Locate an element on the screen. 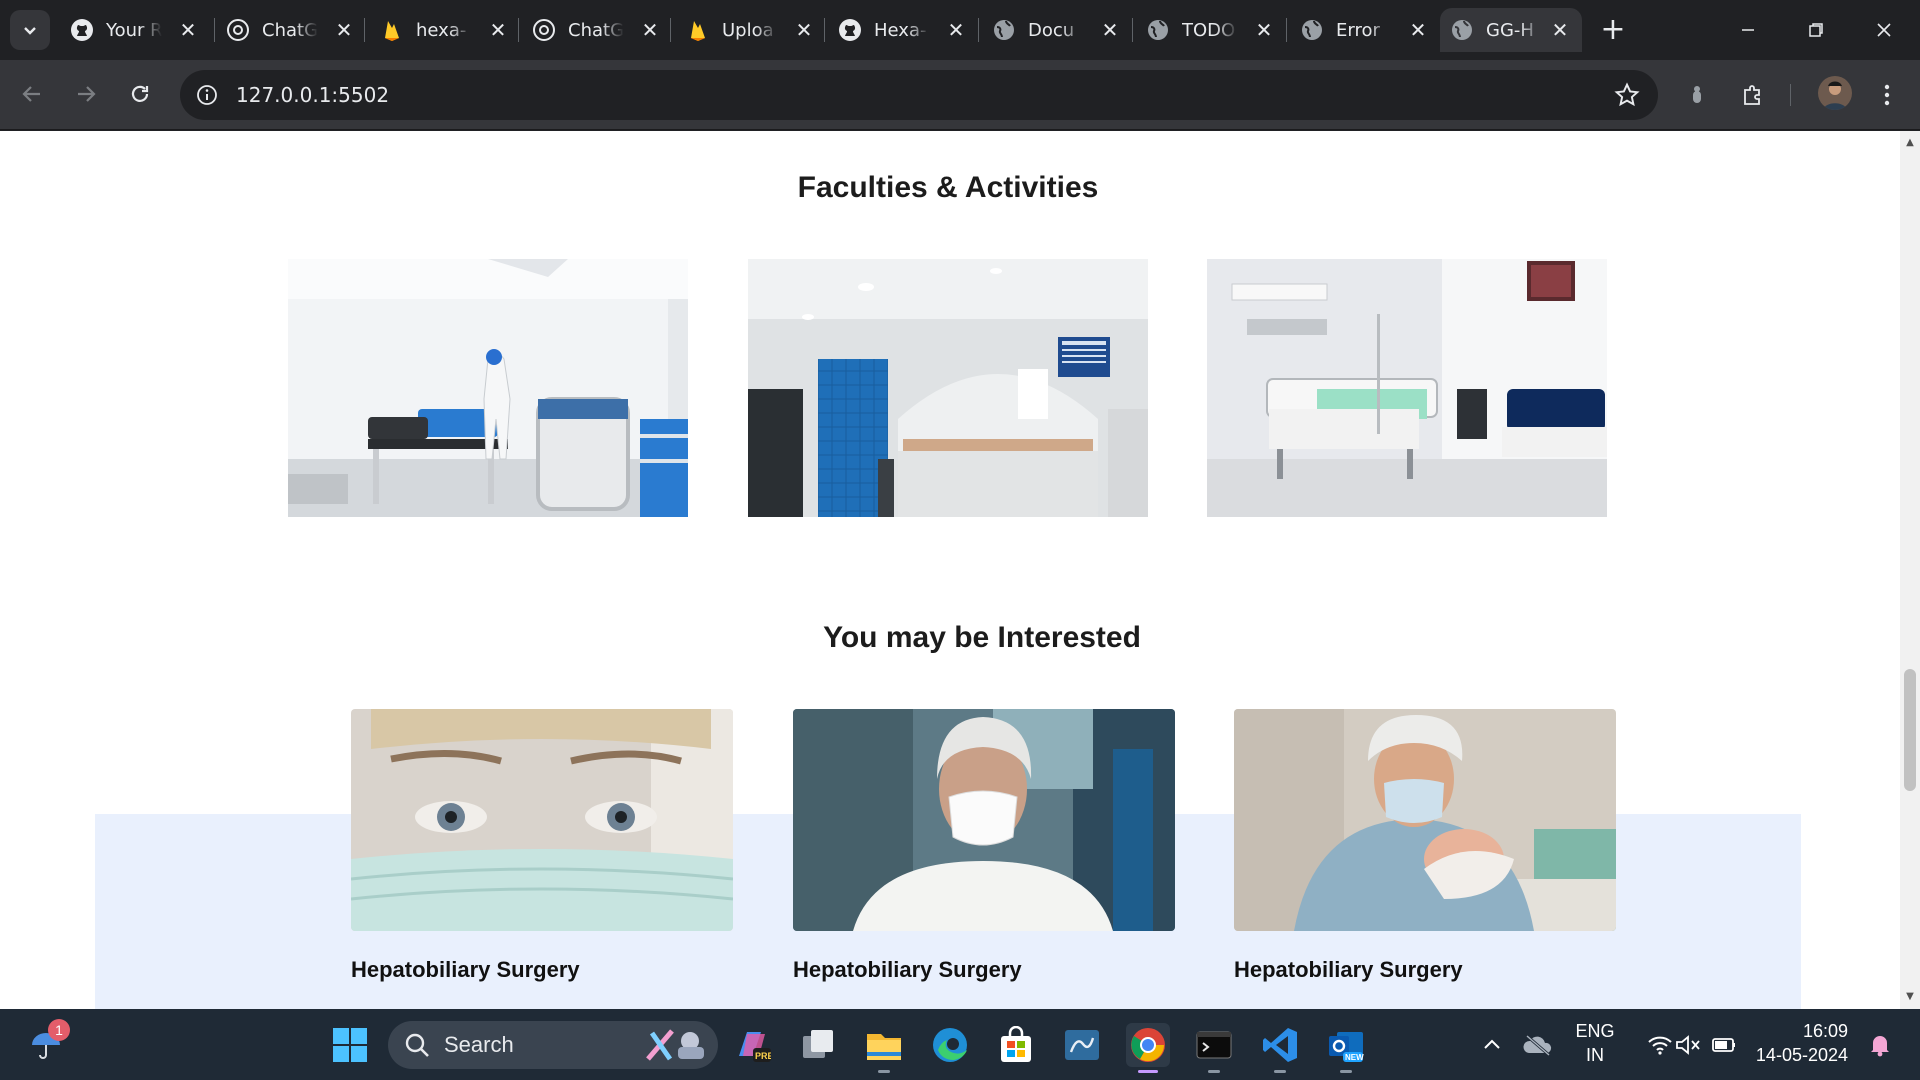 This screenshot has width=1920, height=1080. browser-tab: TODO ✕ is located at coordinates (1211, 30).